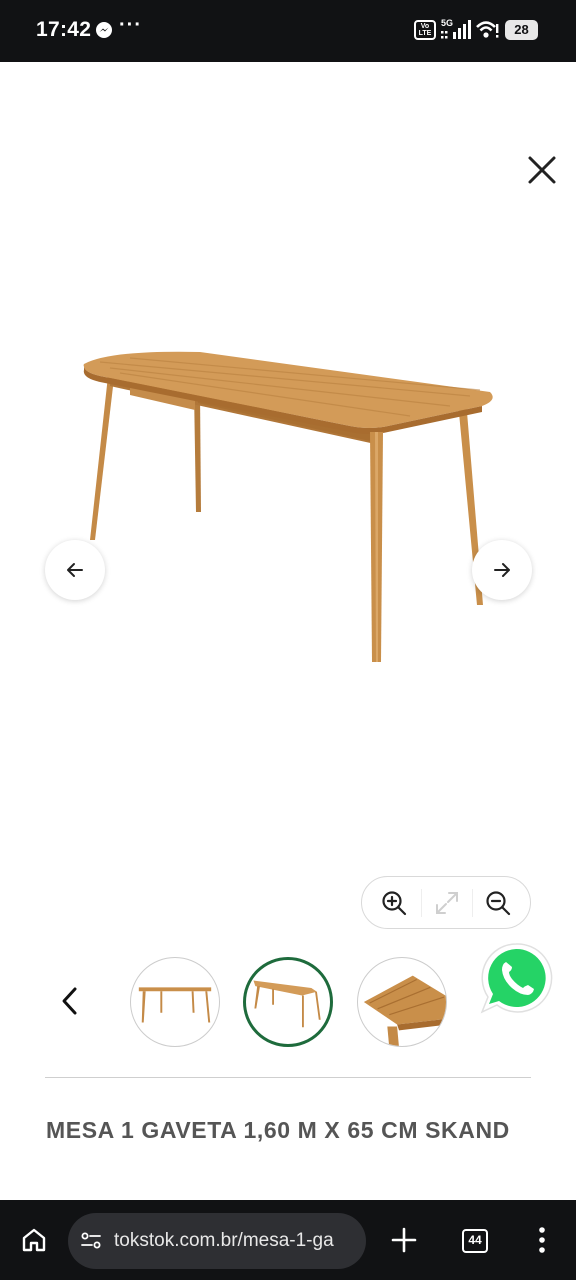  I want to click on whatsapp-icon, so click(516, 978).